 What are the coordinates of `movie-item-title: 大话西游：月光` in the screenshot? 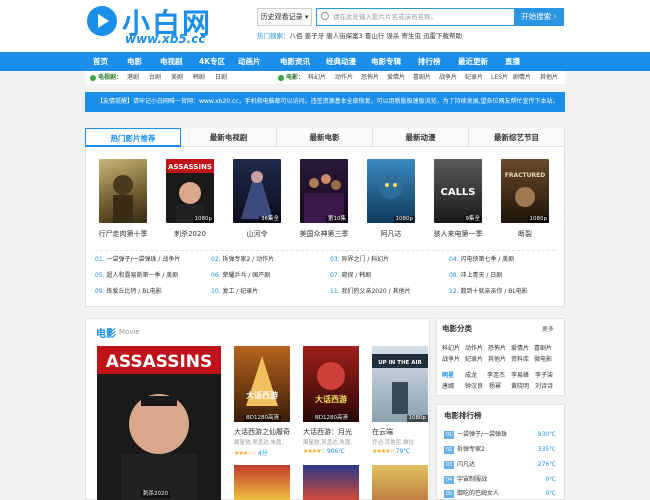 It's located at (327, 432).